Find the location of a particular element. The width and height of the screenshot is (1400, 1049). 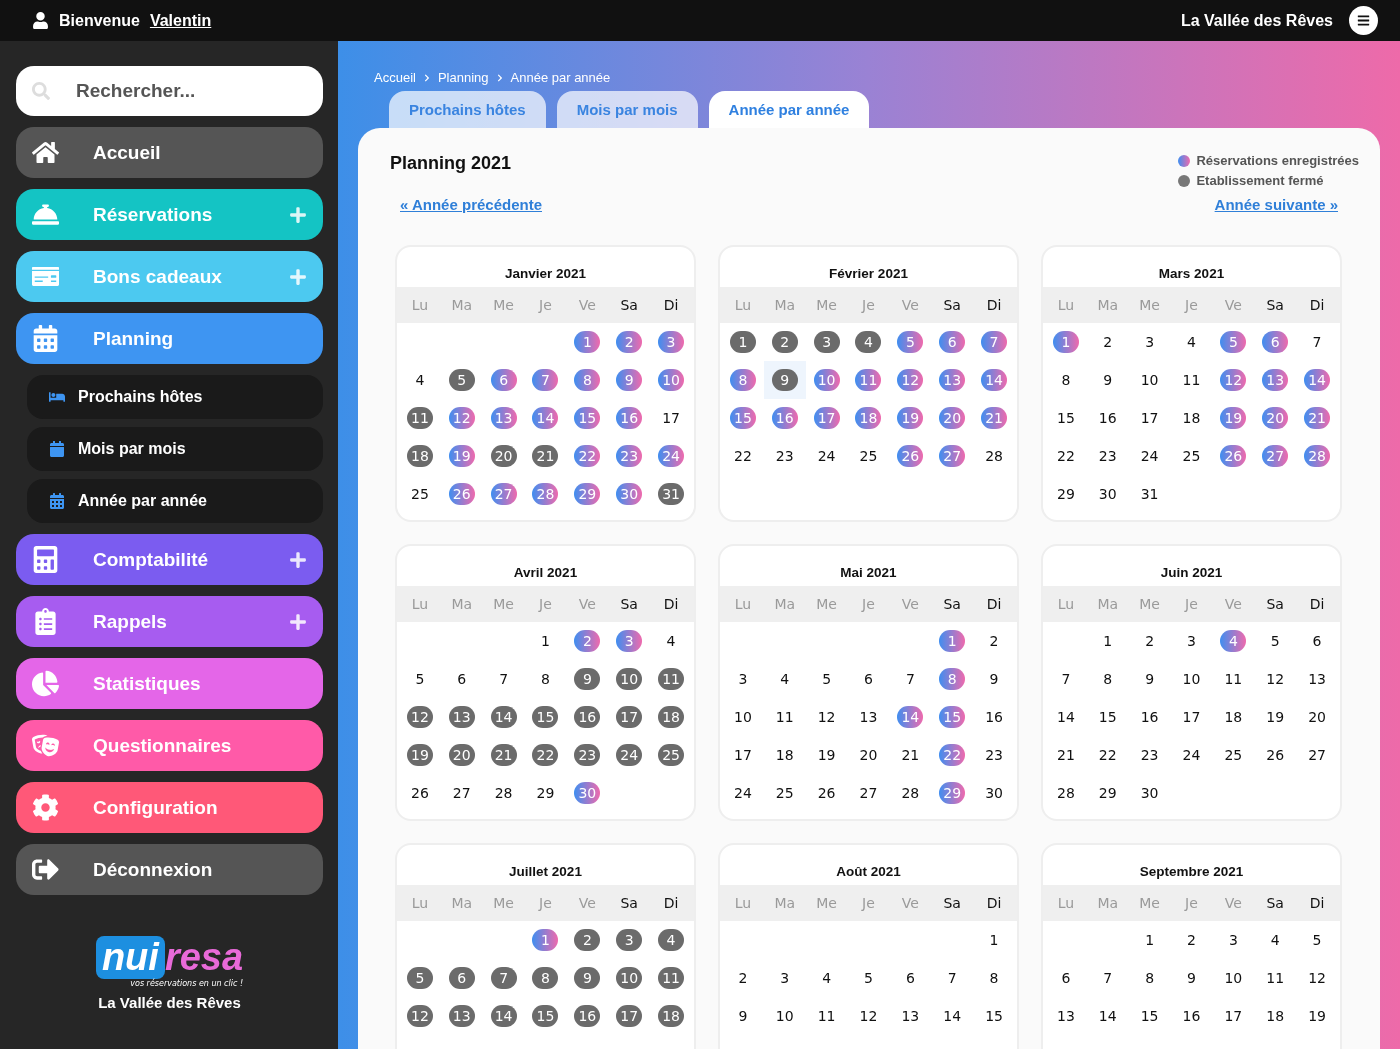

calendar-day: 26 is located at coordinates (826, 793).